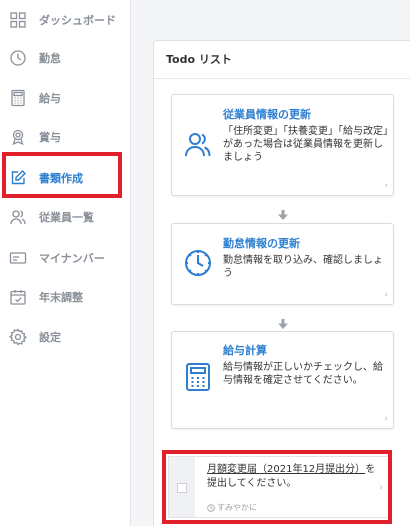 Image resolution: width=410 pixels, height=526 pixels. I want to click on sidebar-item-label: 従業員一覧, so click(66, 217).